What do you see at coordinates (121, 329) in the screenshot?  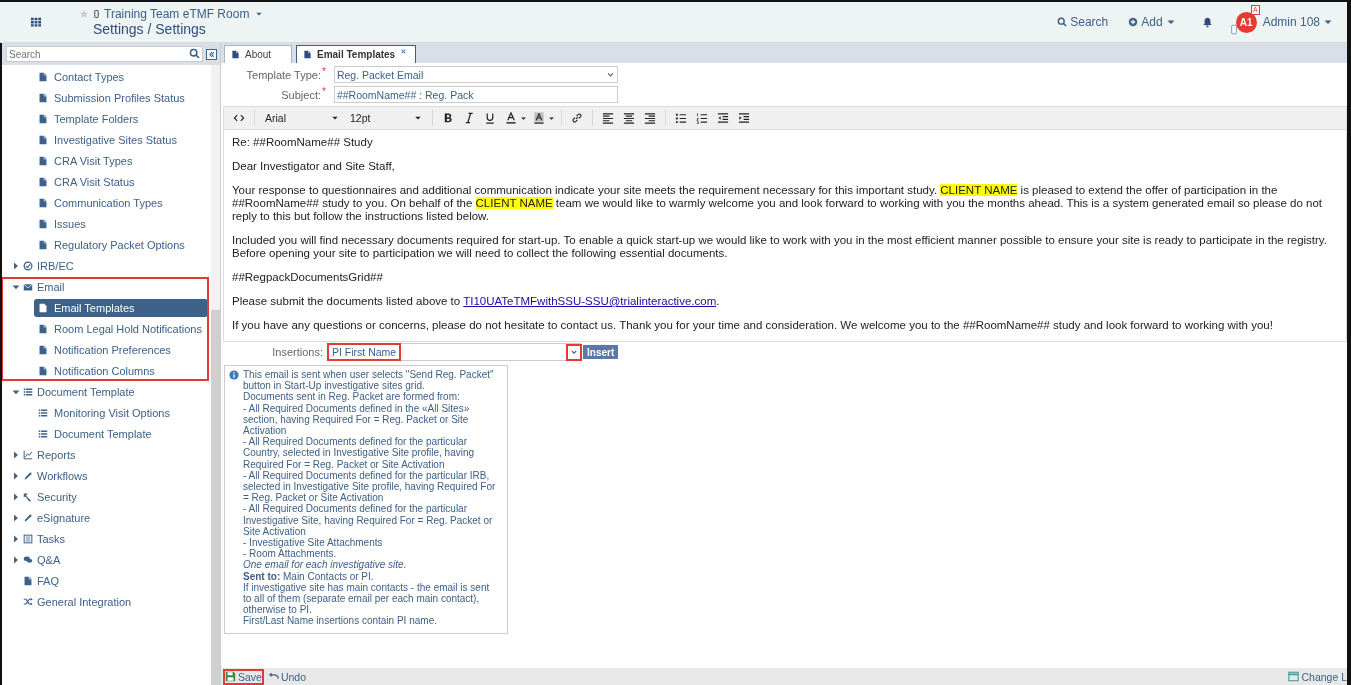 I see `tree-item: Room Legal Hold Notifications` at bounding box center [121, 329].